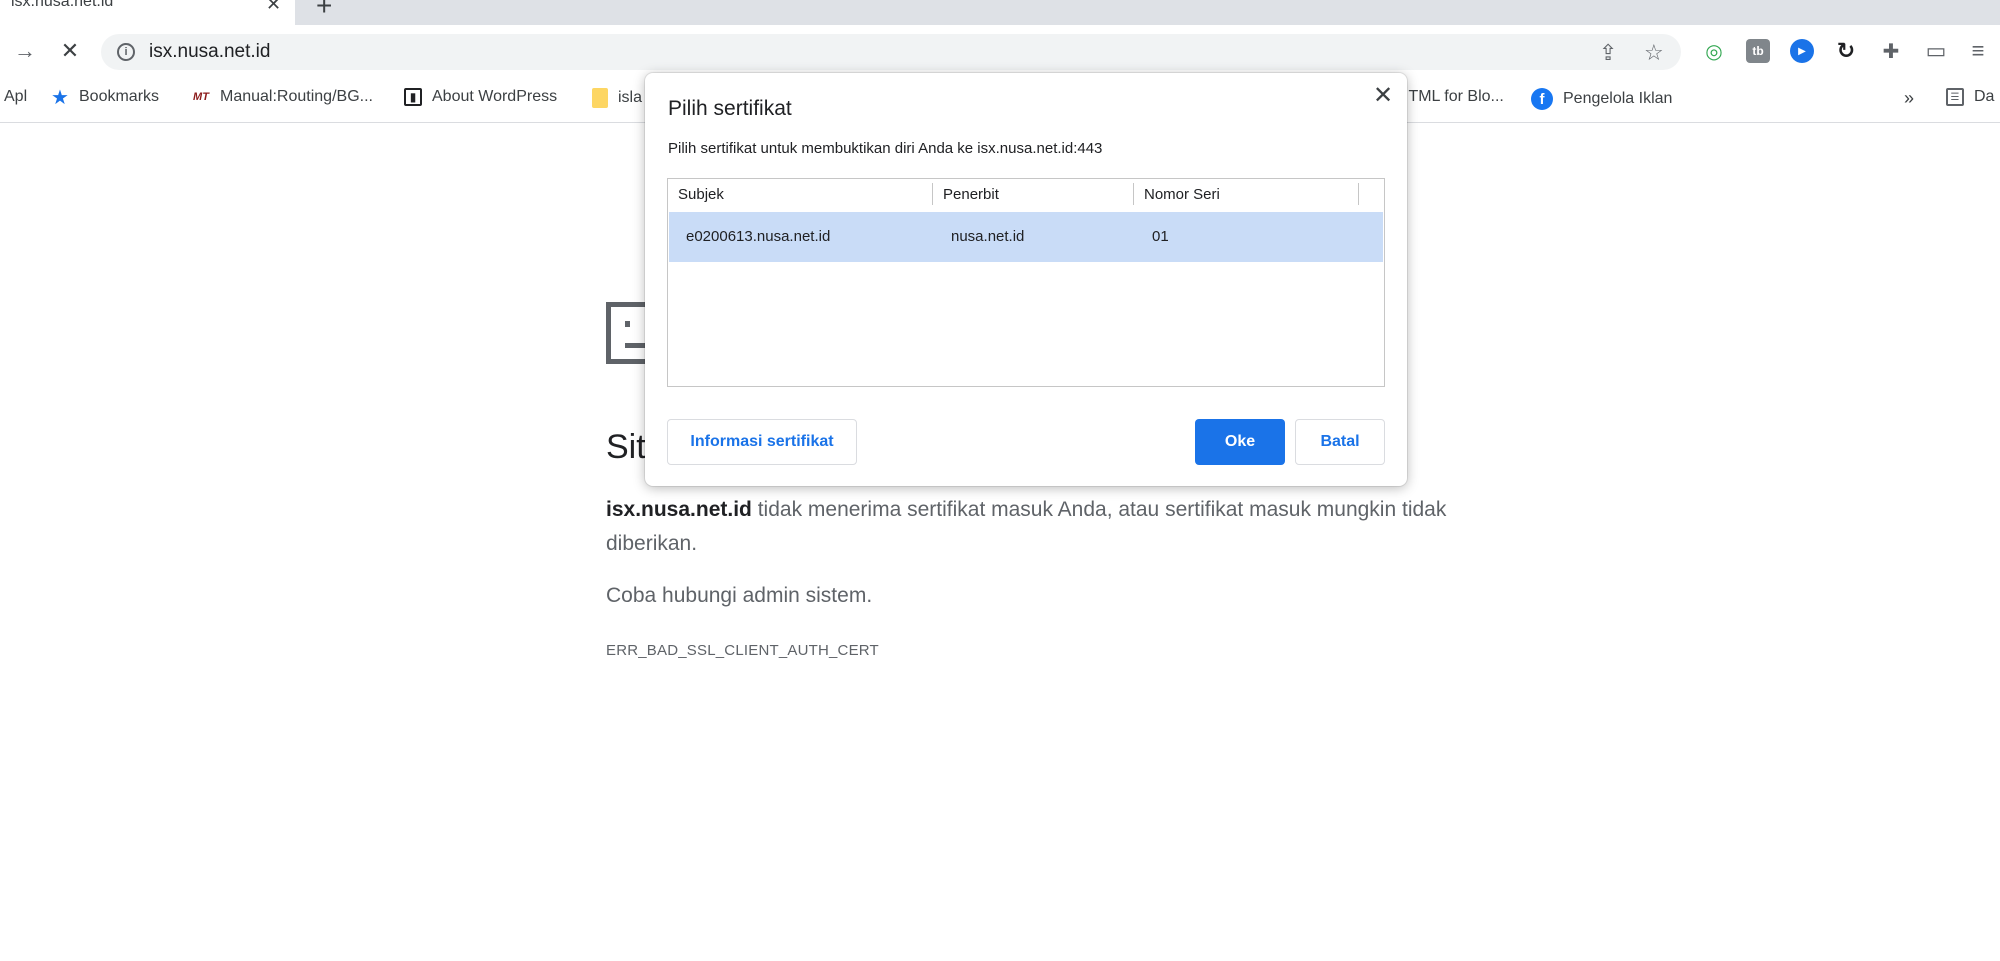 The height and width of the screenshot is (961, 2000). I want to click on bookmark-bookmarks: ★ Bookmarks, so click(105, 97).